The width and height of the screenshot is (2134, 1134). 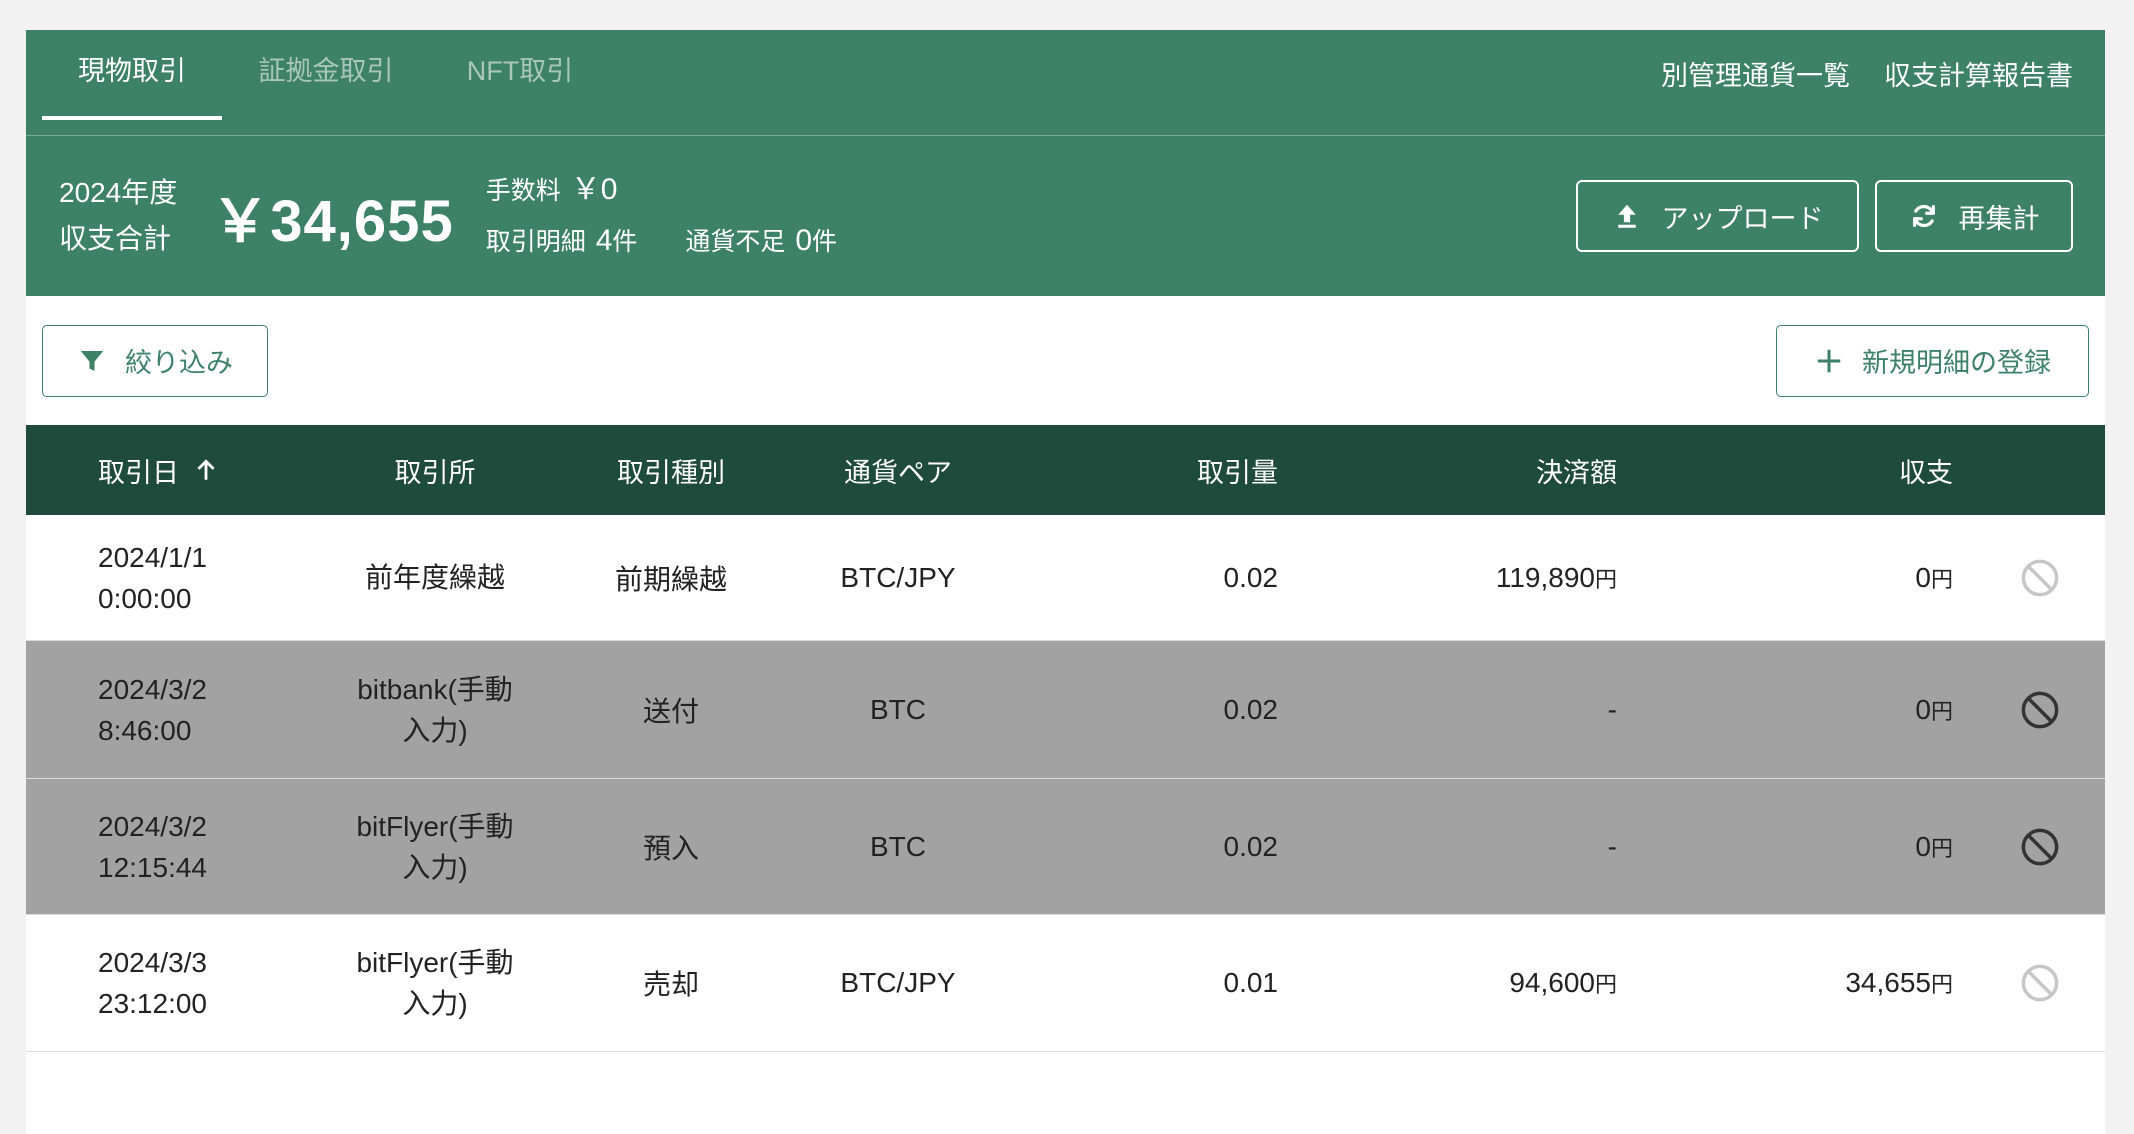 I want to click on recalculate-button: 再集計, so click(x=1974, y=216).